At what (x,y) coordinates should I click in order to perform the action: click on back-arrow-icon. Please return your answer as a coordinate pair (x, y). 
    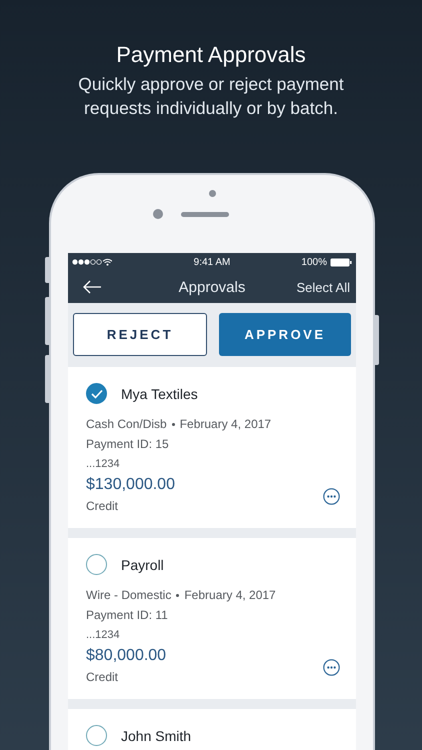
    Looking at the image, I should click on (92, 287).